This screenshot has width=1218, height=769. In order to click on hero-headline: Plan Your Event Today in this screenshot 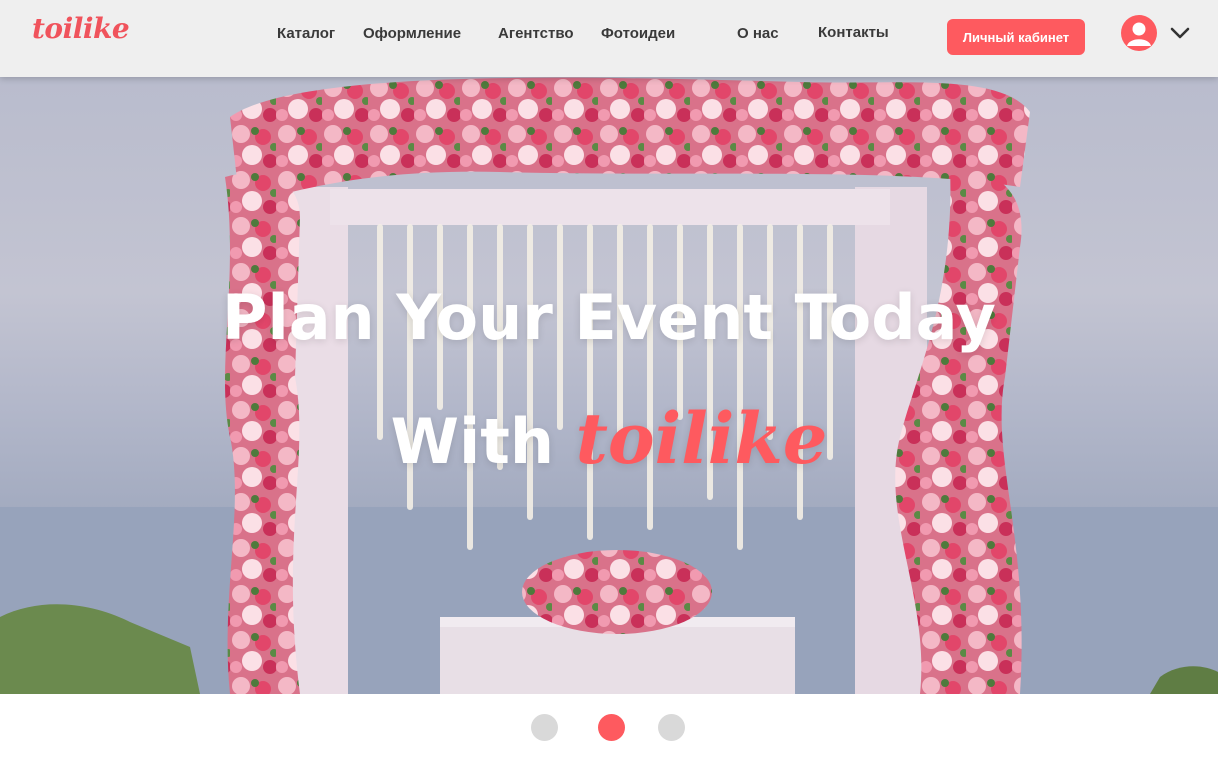, I will do `click(609, 317)`.